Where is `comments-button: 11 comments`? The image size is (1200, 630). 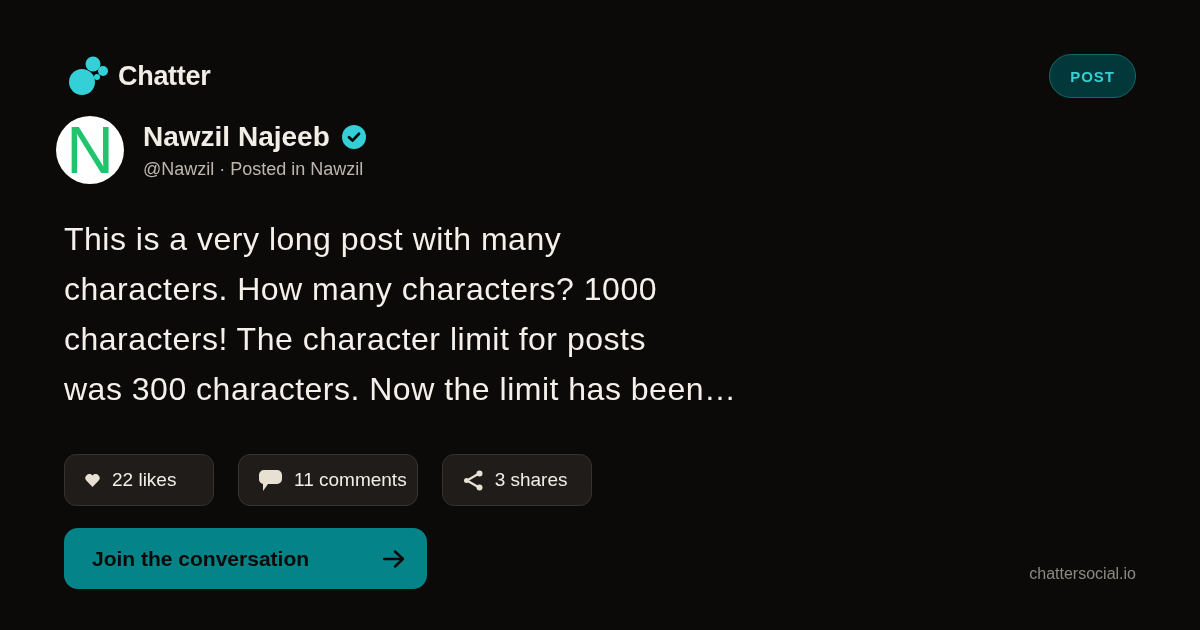
comments-button: 11 comments is located at coordinates (328, 480).